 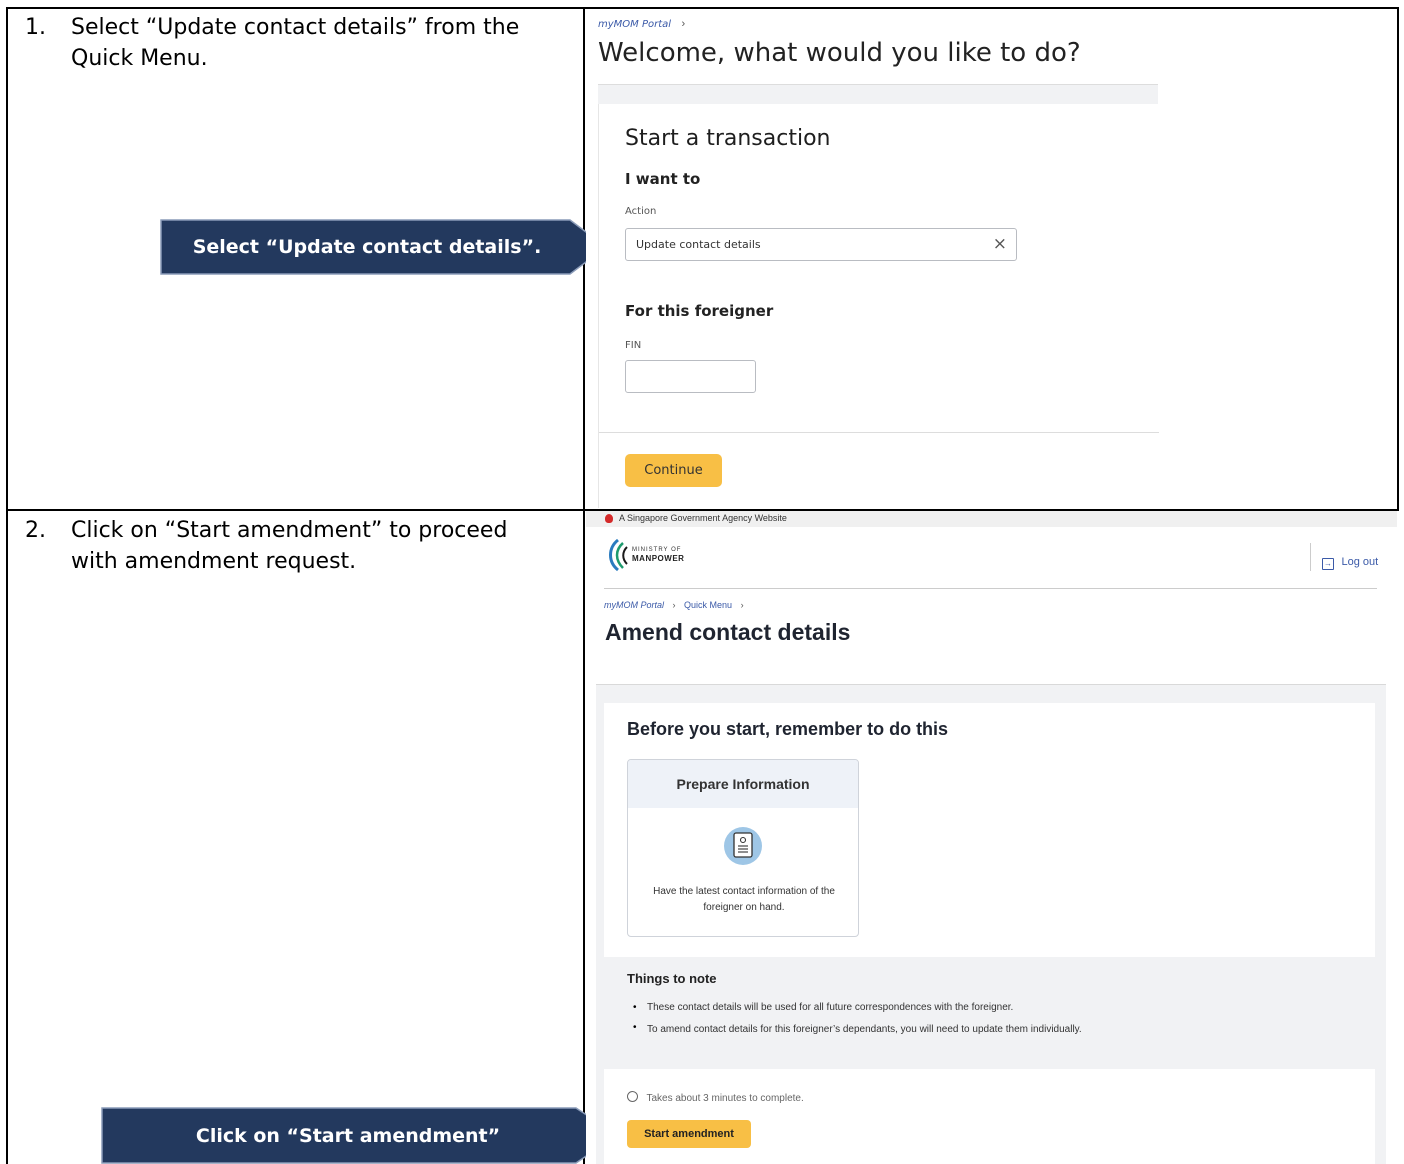 What do you see at coordinates (990, 588) in the screenshot?
I see `header-divider` at bounding box center [990, 588].